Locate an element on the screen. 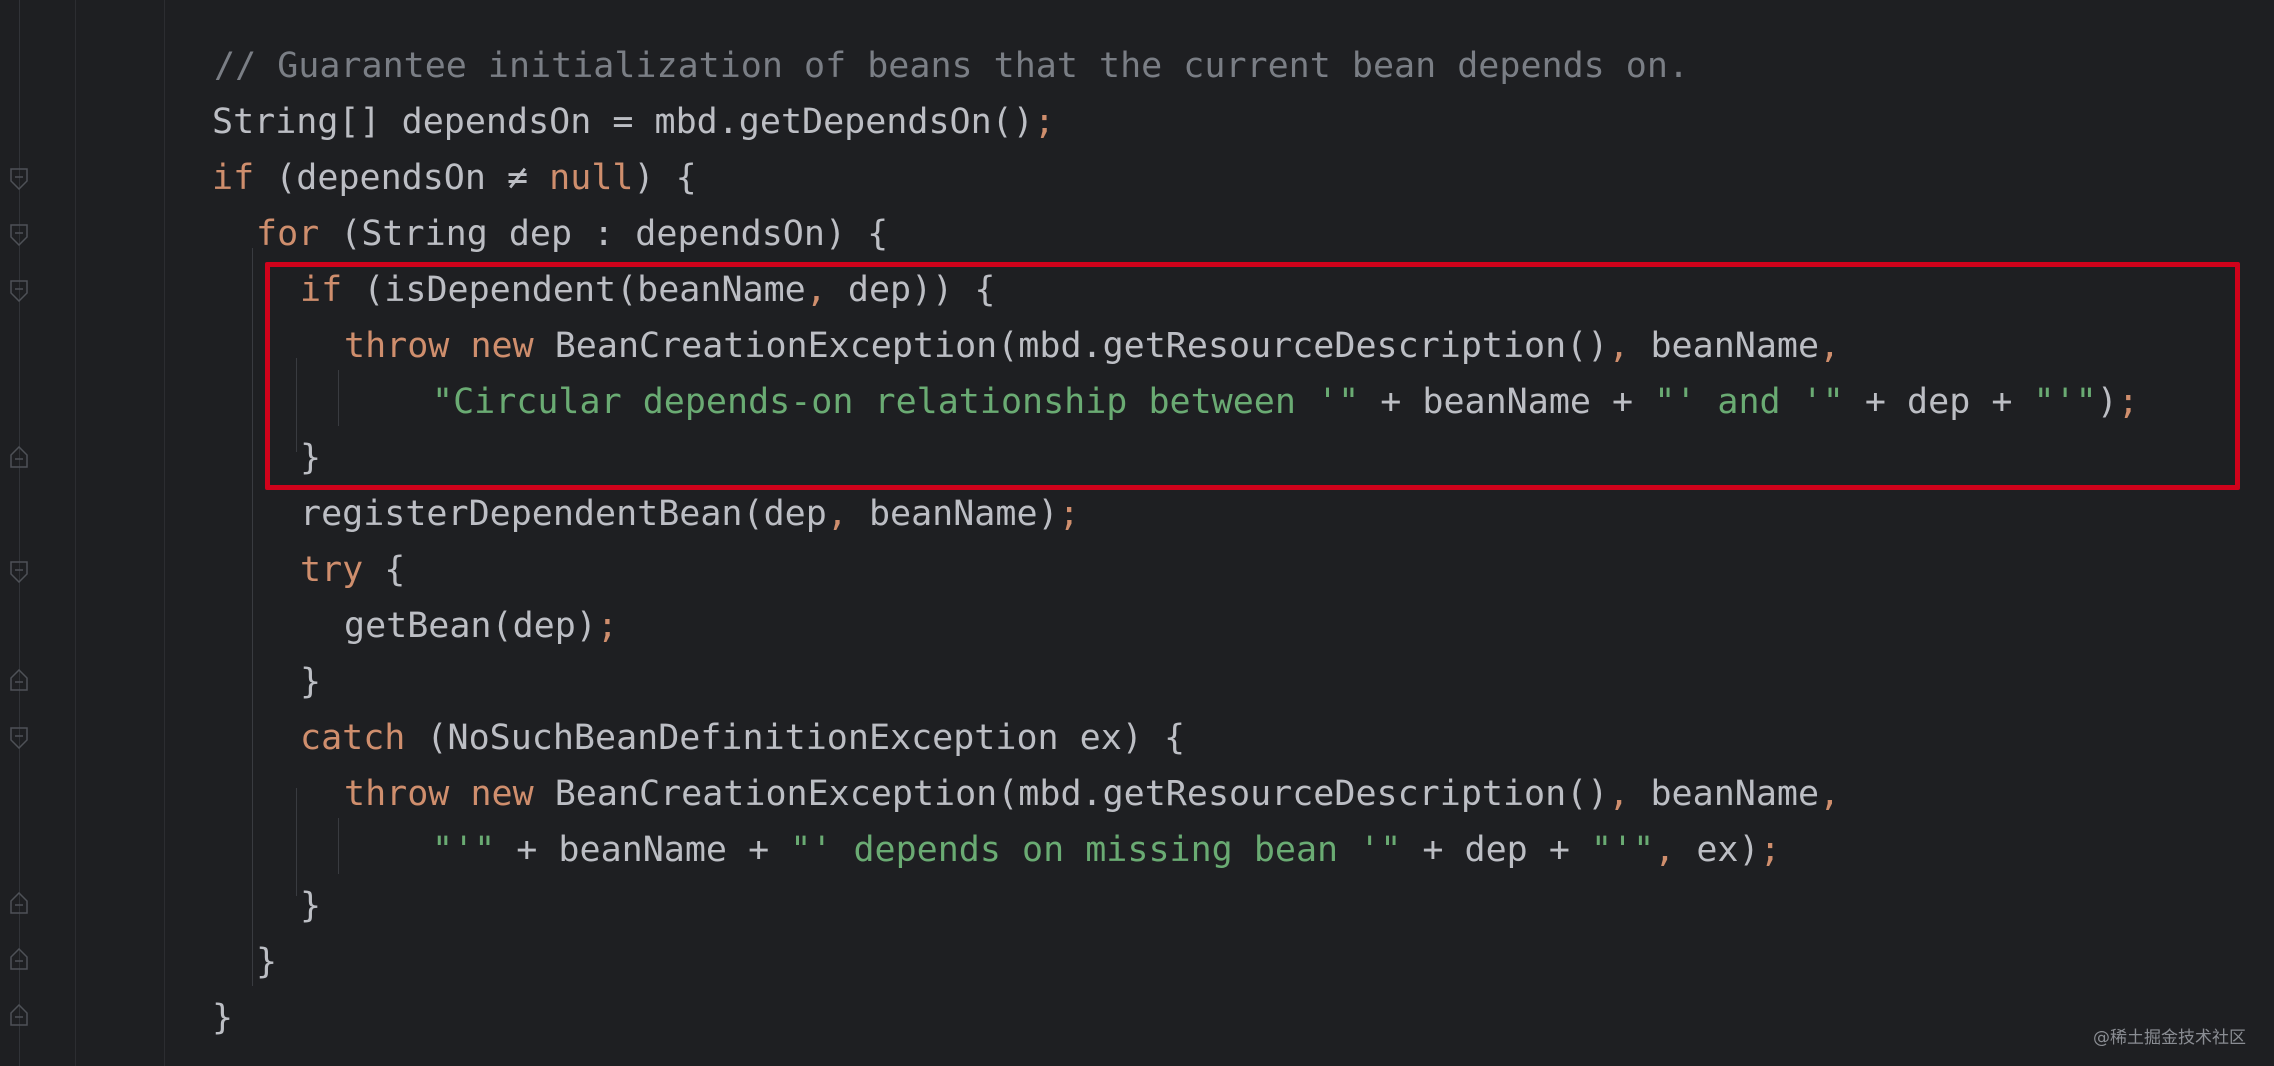  code-line: try { is located at coordinates (352, 570).